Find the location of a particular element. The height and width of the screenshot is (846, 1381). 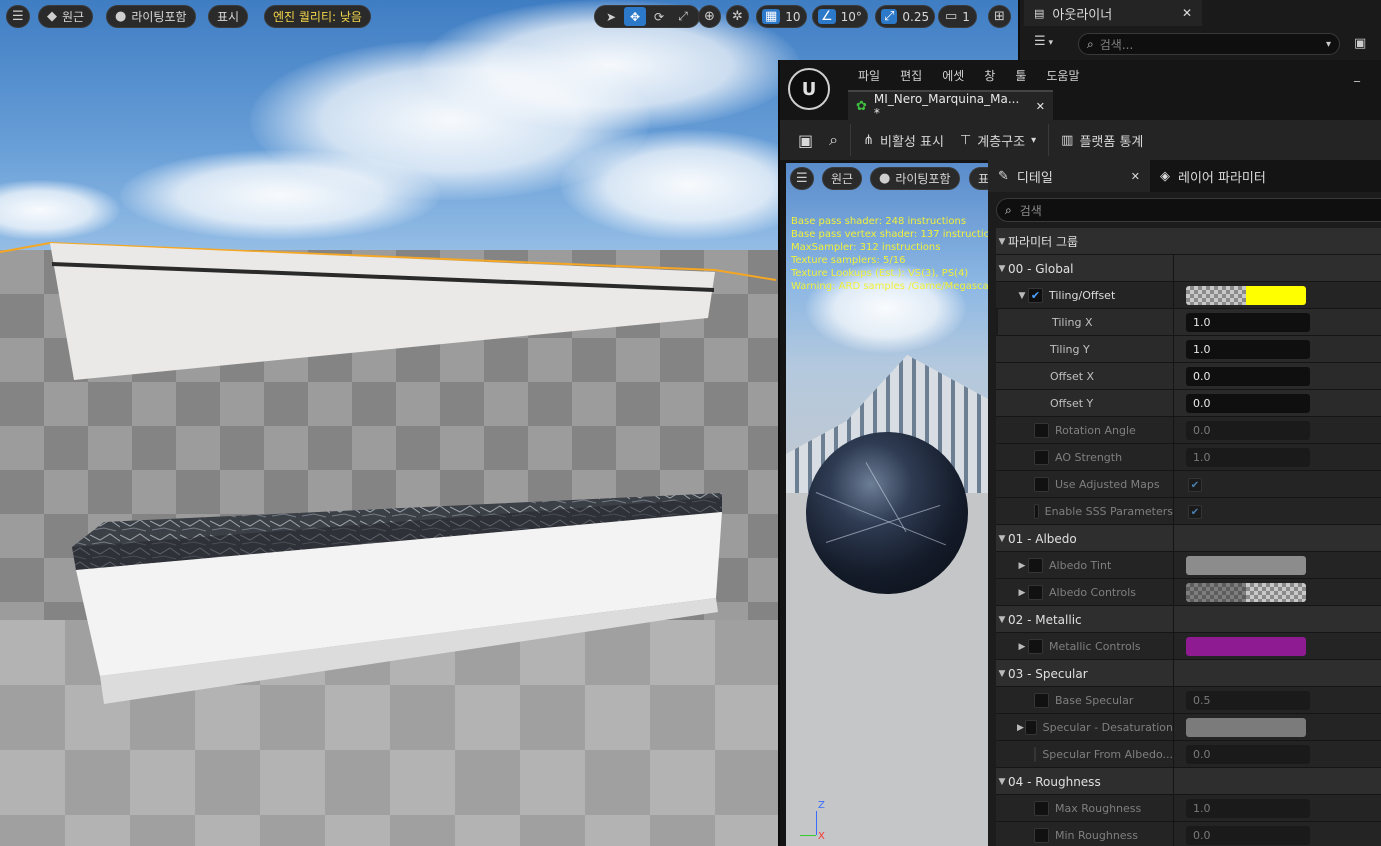

parameter-groups-header: ▼ 파라미터 그룹 is located at coordinates (1188, 241).